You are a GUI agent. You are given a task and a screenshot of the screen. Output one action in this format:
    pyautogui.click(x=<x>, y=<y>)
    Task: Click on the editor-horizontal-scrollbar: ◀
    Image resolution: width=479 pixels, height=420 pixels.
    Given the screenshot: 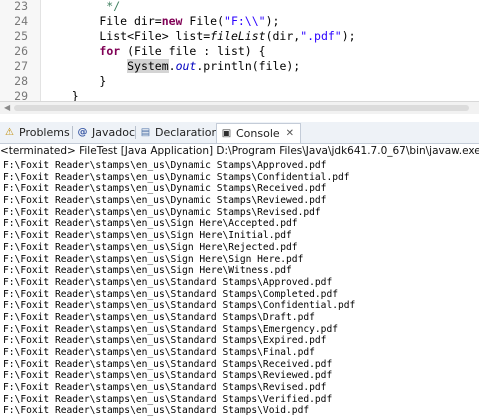 What is the action you would take?
    pyautogui.click(x=239, y=107)
    